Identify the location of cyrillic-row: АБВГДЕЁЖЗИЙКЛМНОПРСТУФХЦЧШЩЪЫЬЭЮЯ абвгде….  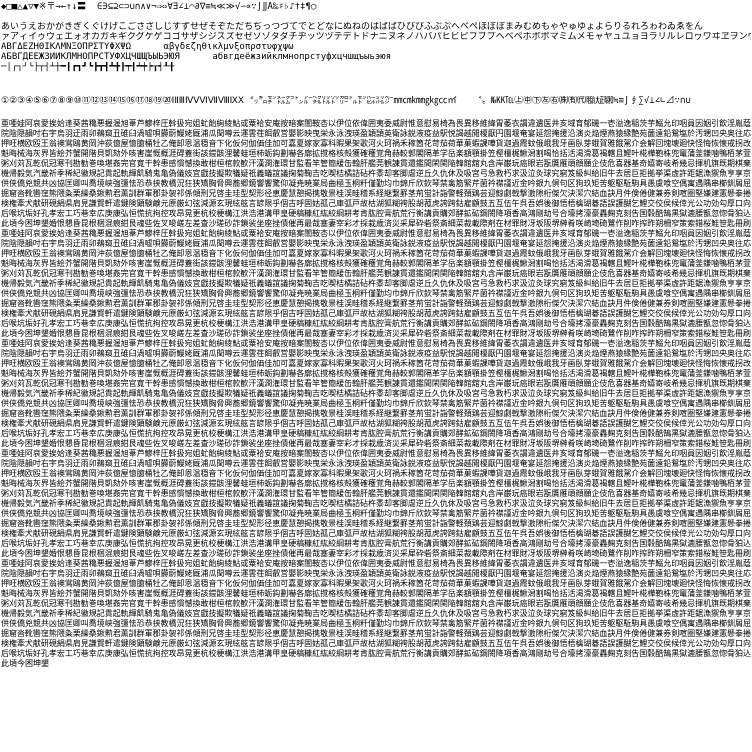
(196, 57).